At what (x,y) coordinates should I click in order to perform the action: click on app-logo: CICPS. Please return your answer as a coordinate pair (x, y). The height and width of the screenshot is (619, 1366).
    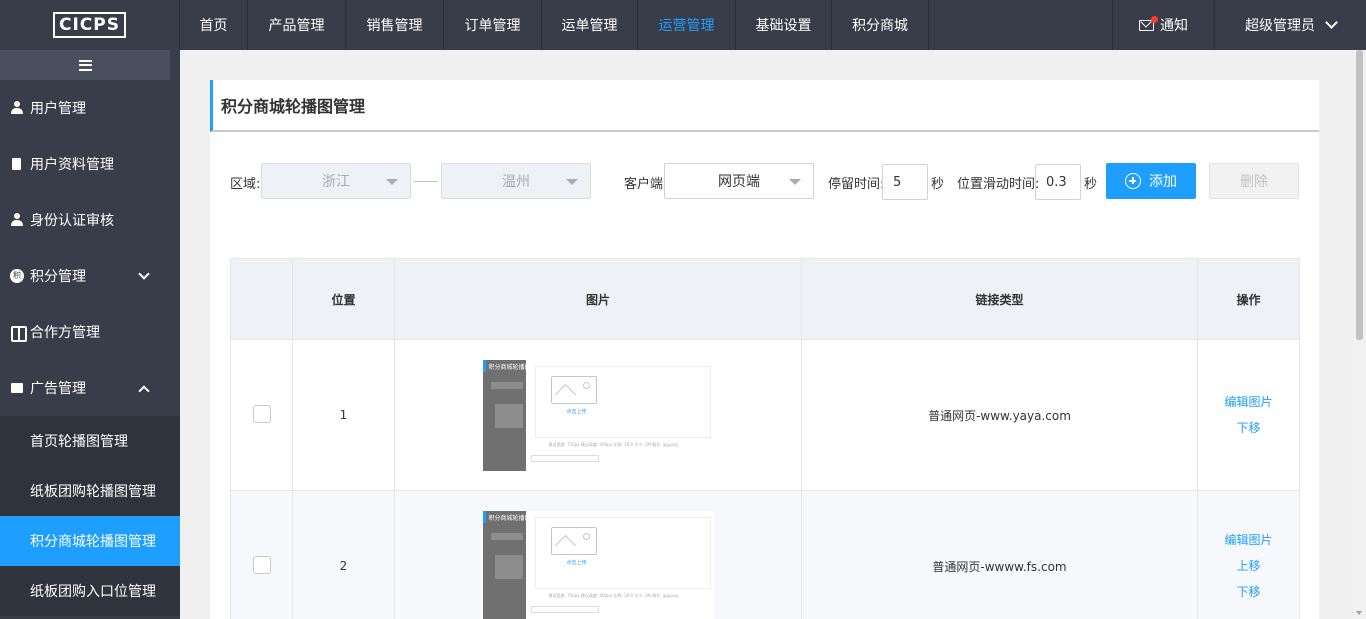
    Looking at the image, I should click on (90, 25).